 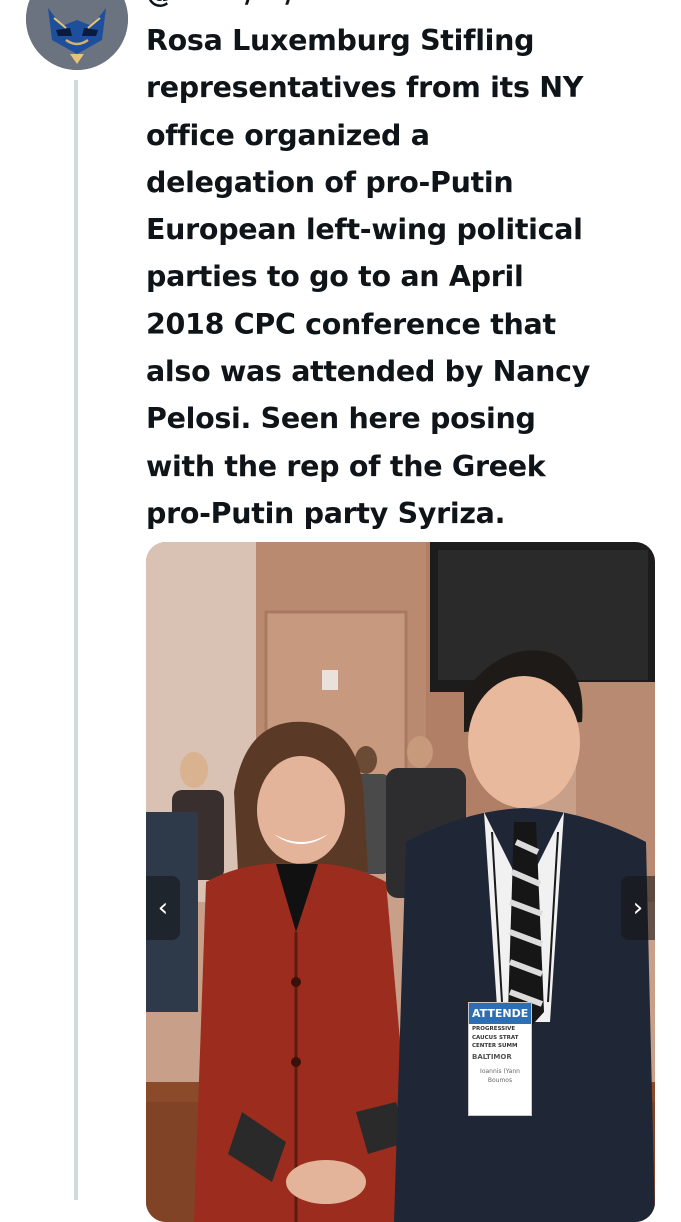 What do you see at coordinates (351, 324) in the screenshot?
I see `tweet-text-line: 2018 CPC conference that` at bounding box center [351, 324].